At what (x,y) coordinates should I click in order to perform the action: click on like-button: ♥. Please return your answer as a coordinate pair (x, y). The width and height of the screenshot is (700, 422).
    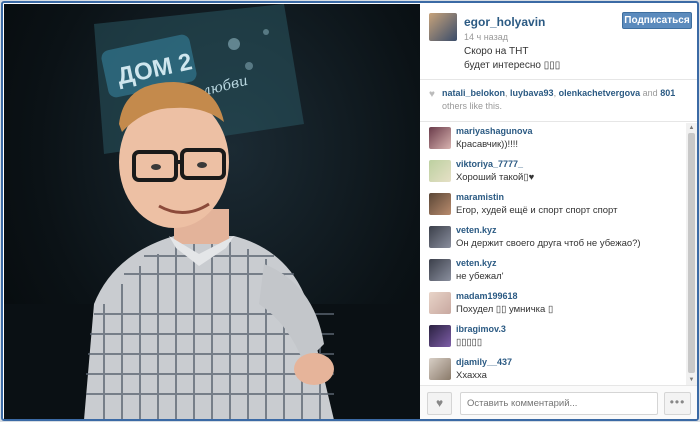
    Looking at the image, I should click on (439, 403).